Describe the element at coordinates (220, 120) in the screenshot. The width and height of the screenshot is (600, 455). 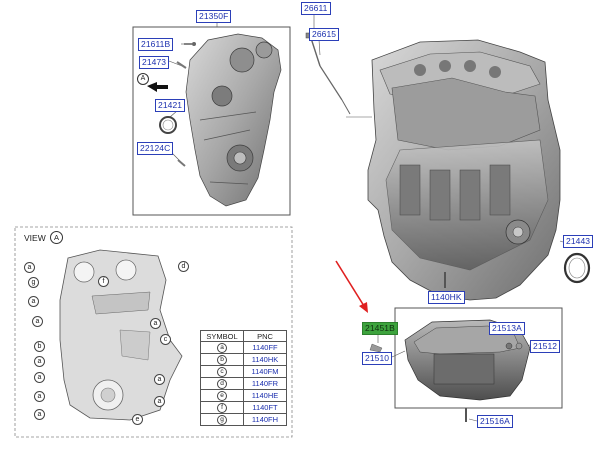
I see `timing-cover-illustration` at that location.